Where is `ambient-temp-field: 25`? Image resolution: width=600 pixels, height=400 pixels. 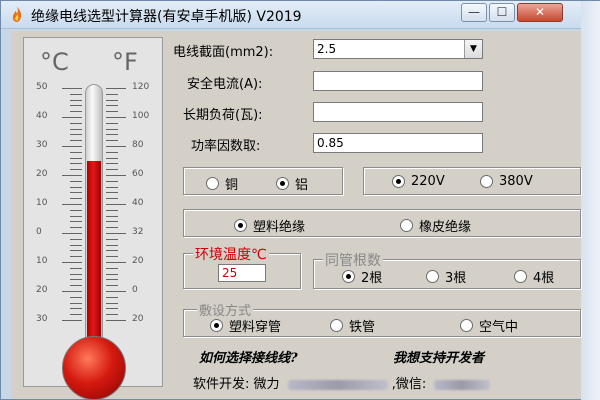
ambient-temp-field: 25 is located at coordinates (242, 273).